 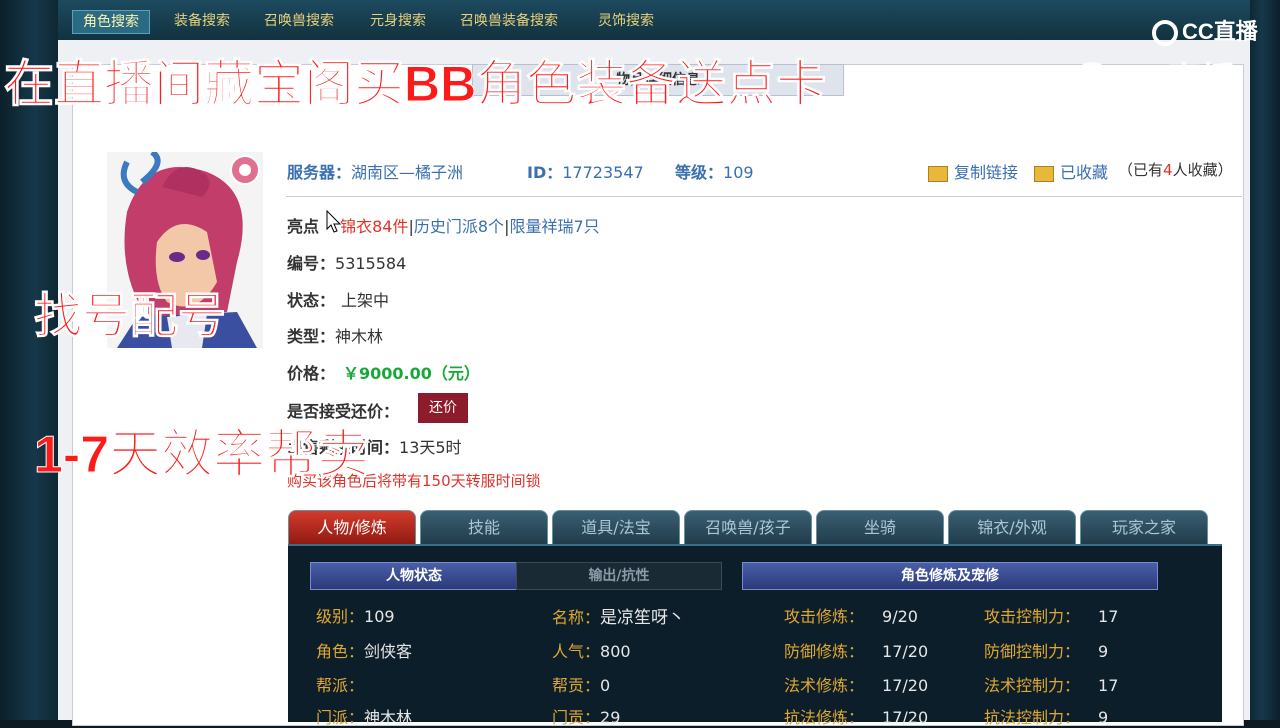 I want to click on stat-name: 名称：是凉笙呀丶, so click(x=619, y=618).